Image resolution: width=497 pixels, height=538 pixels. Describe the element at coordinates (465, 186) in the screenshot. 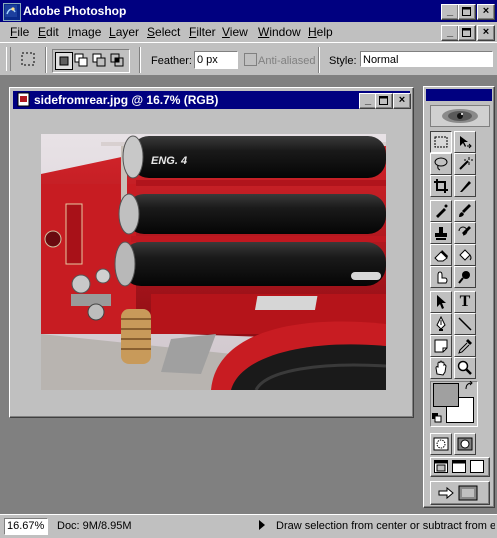

I see `slice-tool` at that location.